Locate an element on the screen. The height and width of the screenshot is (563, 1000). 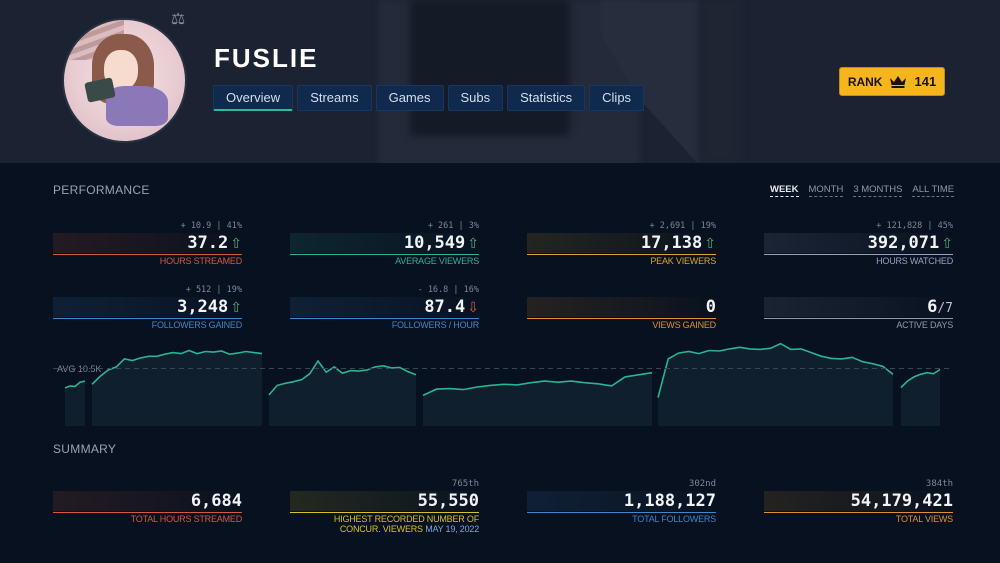
stat-label: VIEWS GAINED is located at coordinates (684, 325).